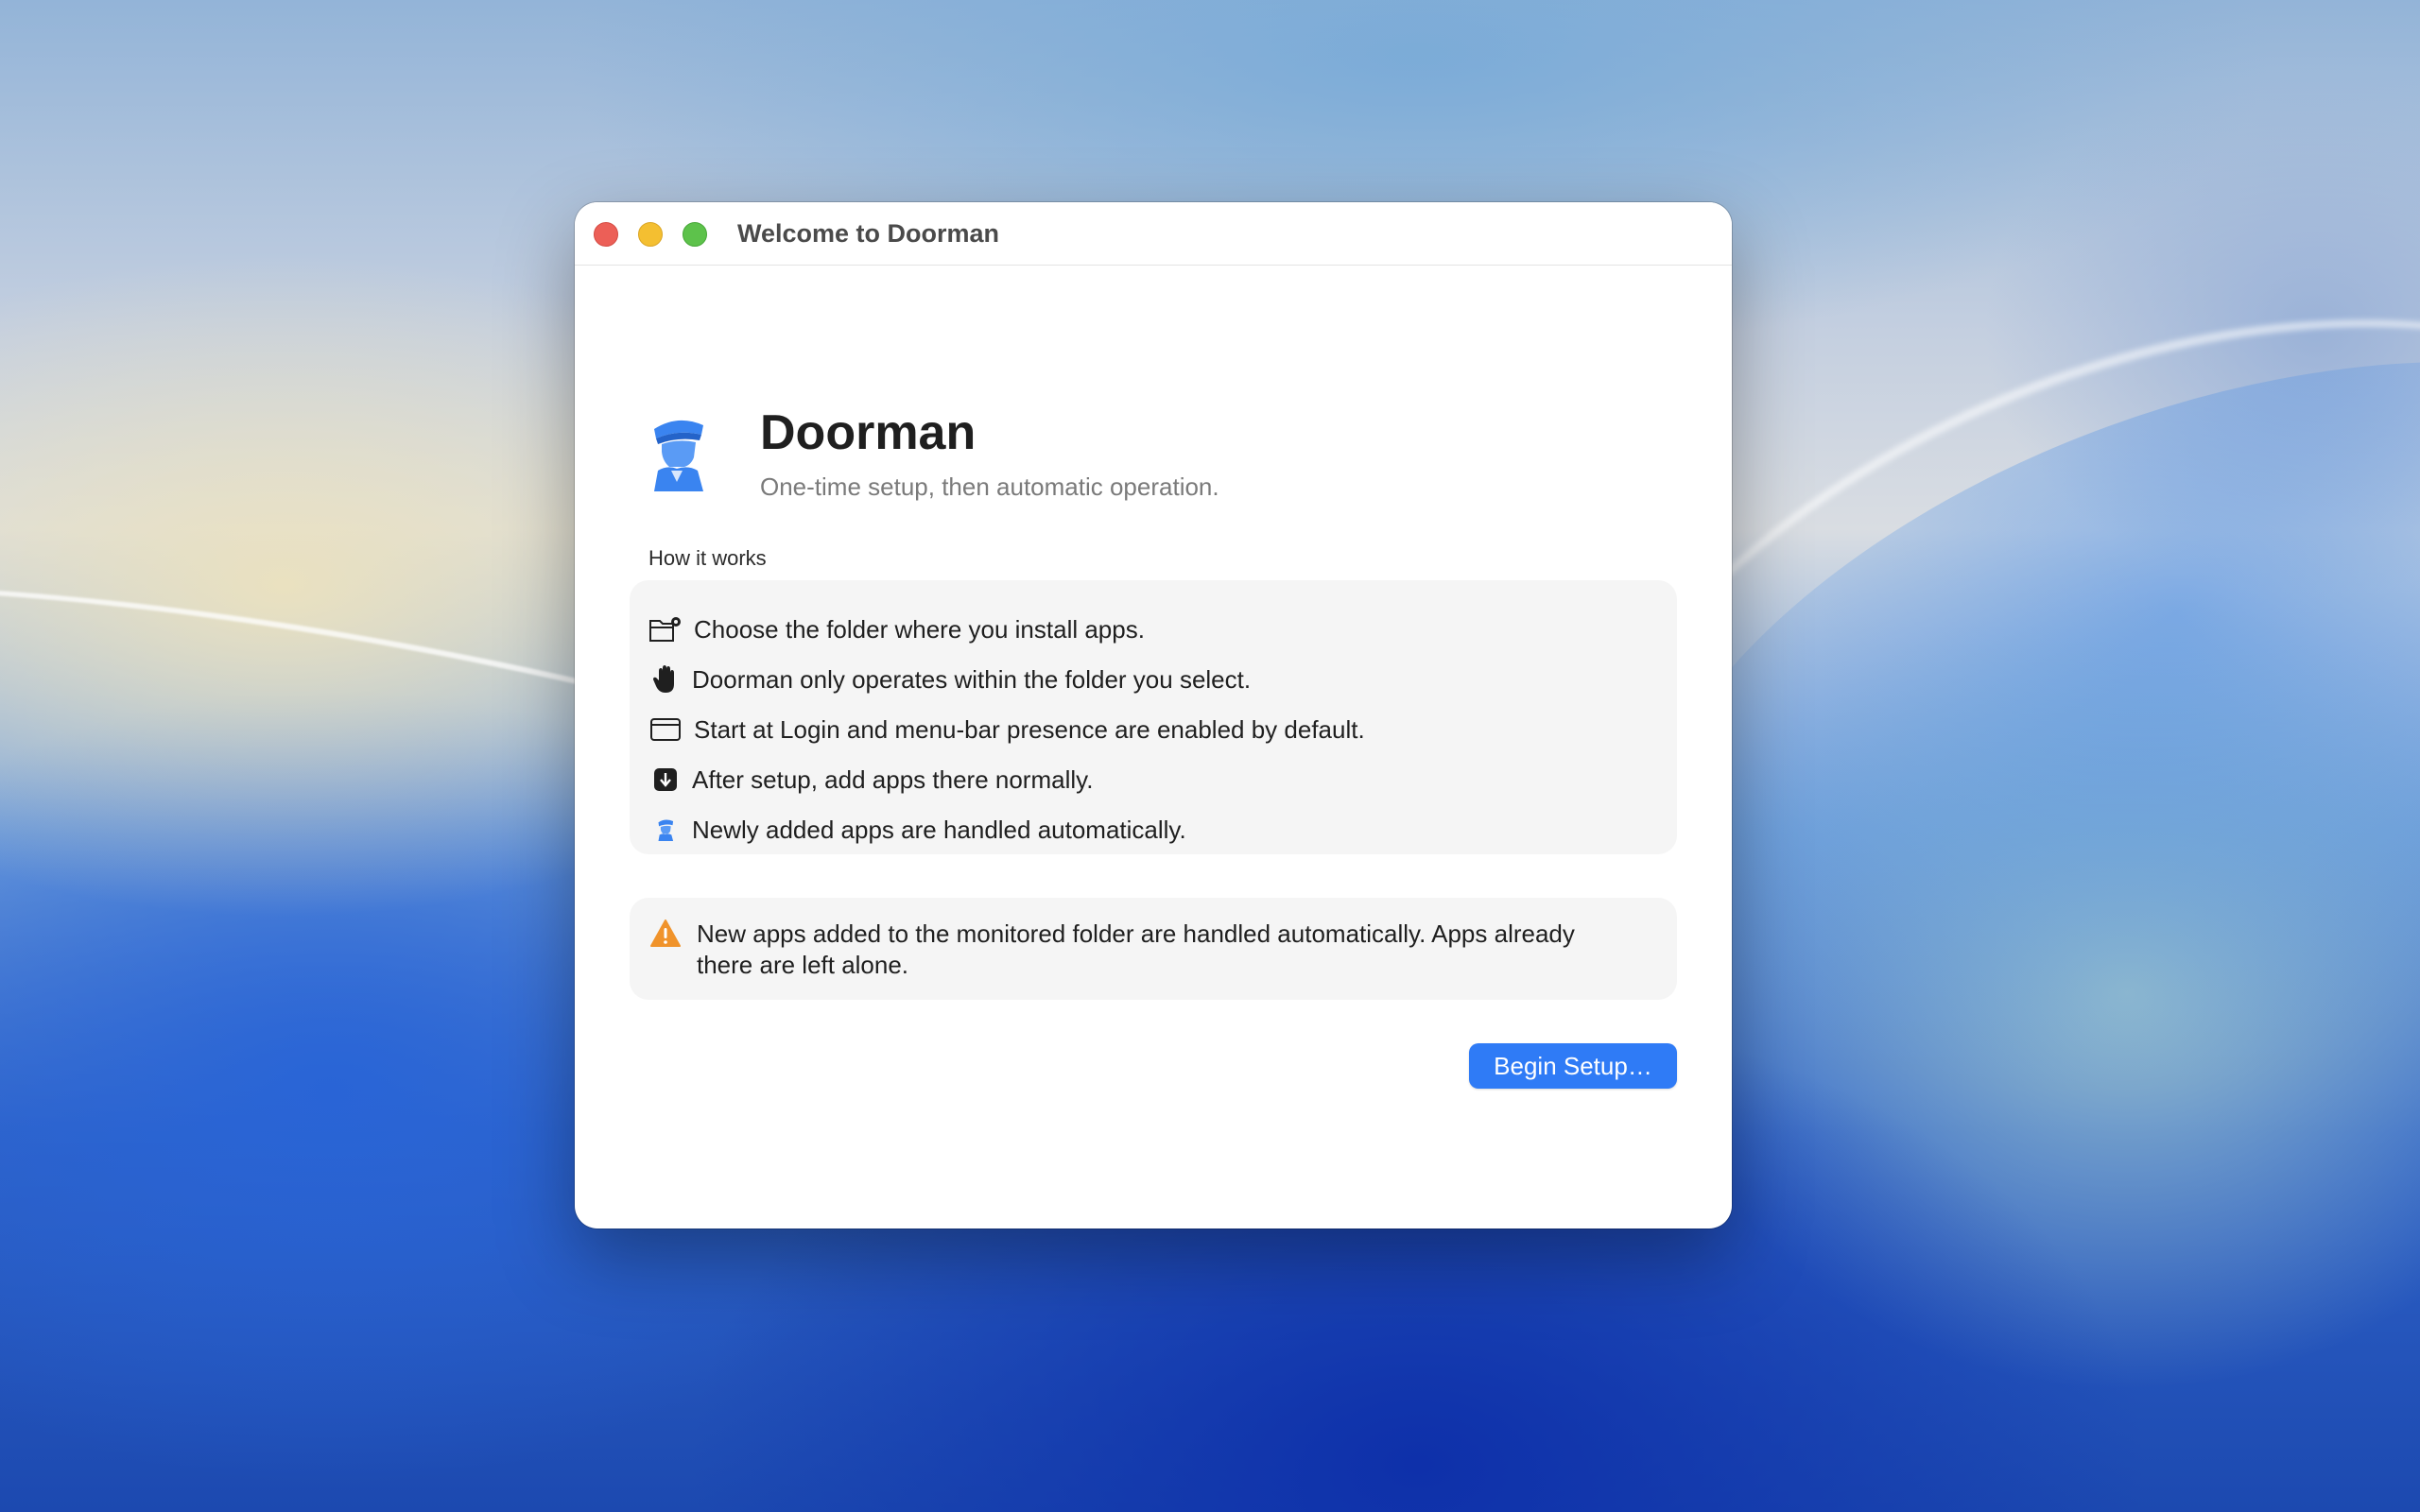 The image size is (2420, 1512). Describe the element at coordinates (868, 432) in the screenshot. I see `app-name: Doorman` at that location.